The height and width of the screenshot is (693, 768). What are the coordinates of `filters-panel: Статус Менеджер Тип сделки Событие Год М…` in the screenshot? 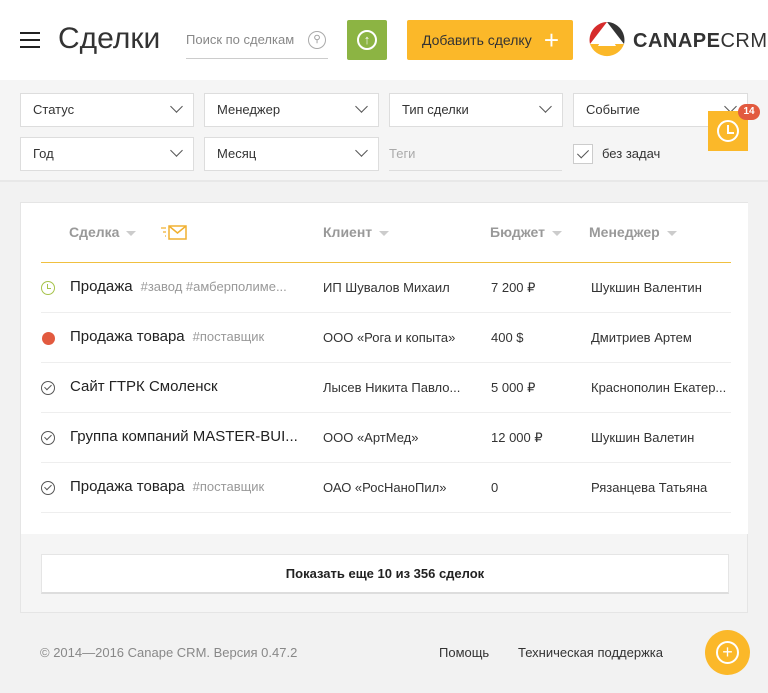 It's located at (384, 131).